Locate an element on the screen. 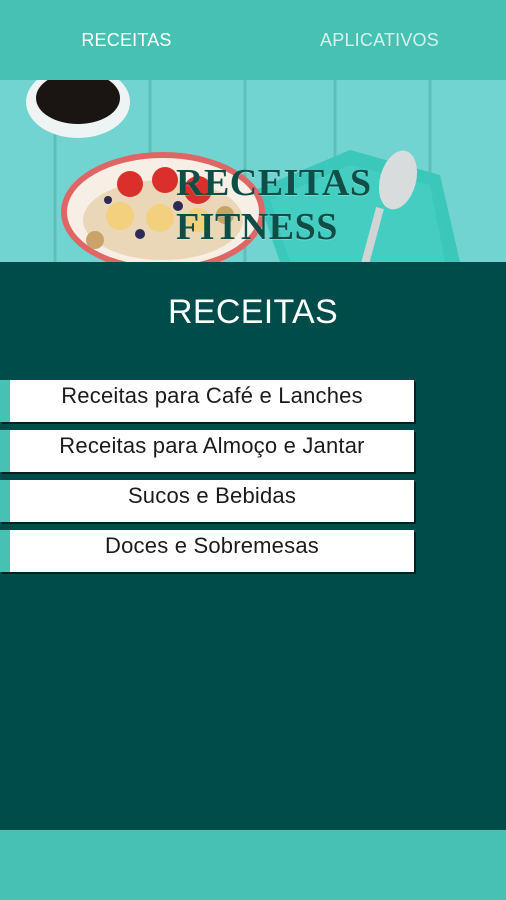 This screenshot has height=900, width=506. menu-item-sucos-bebidas: Sucos e Bebidas is located at coordinates (207, 501).